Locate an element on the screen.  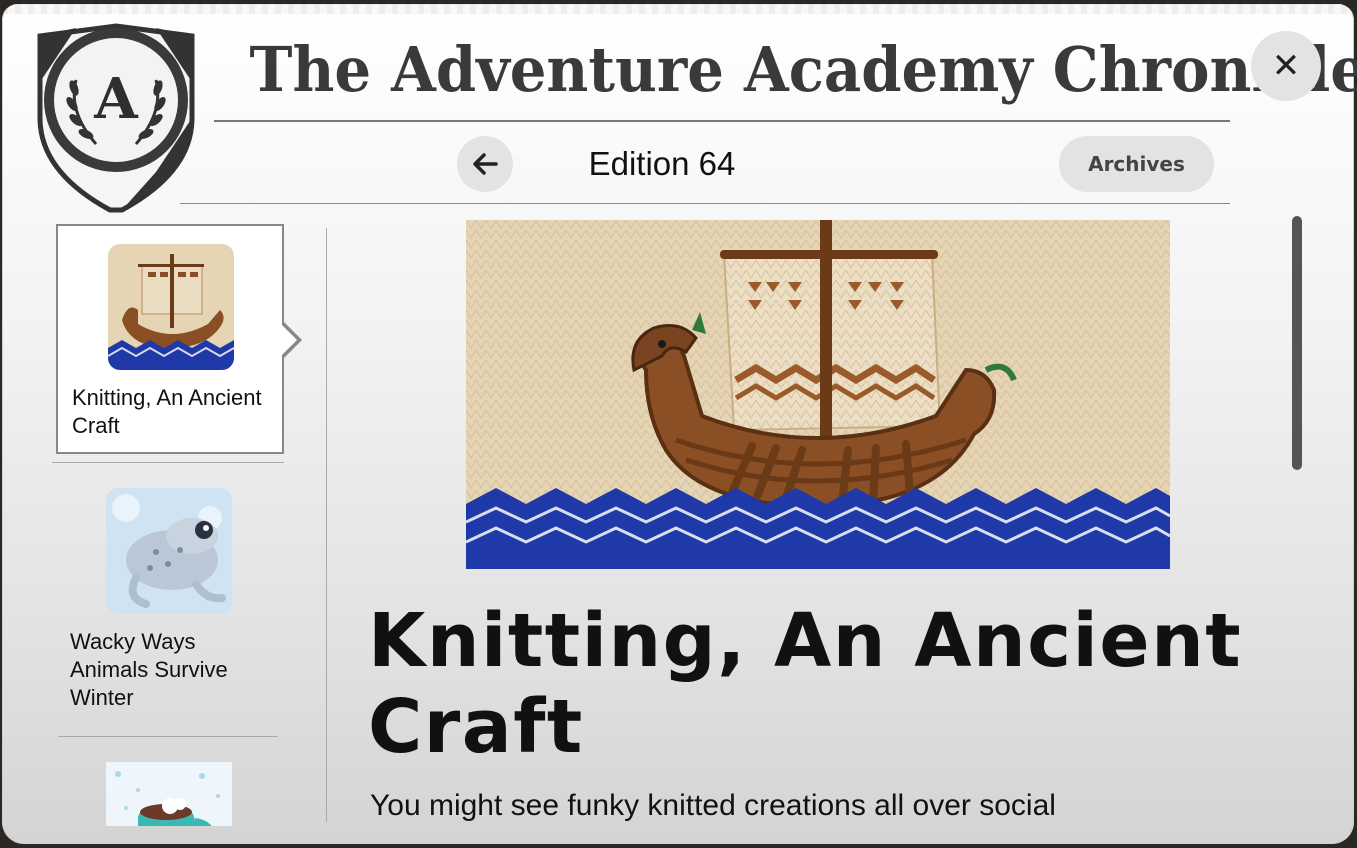
edition-label: Edition 64 is located at coordinates (662, 163).